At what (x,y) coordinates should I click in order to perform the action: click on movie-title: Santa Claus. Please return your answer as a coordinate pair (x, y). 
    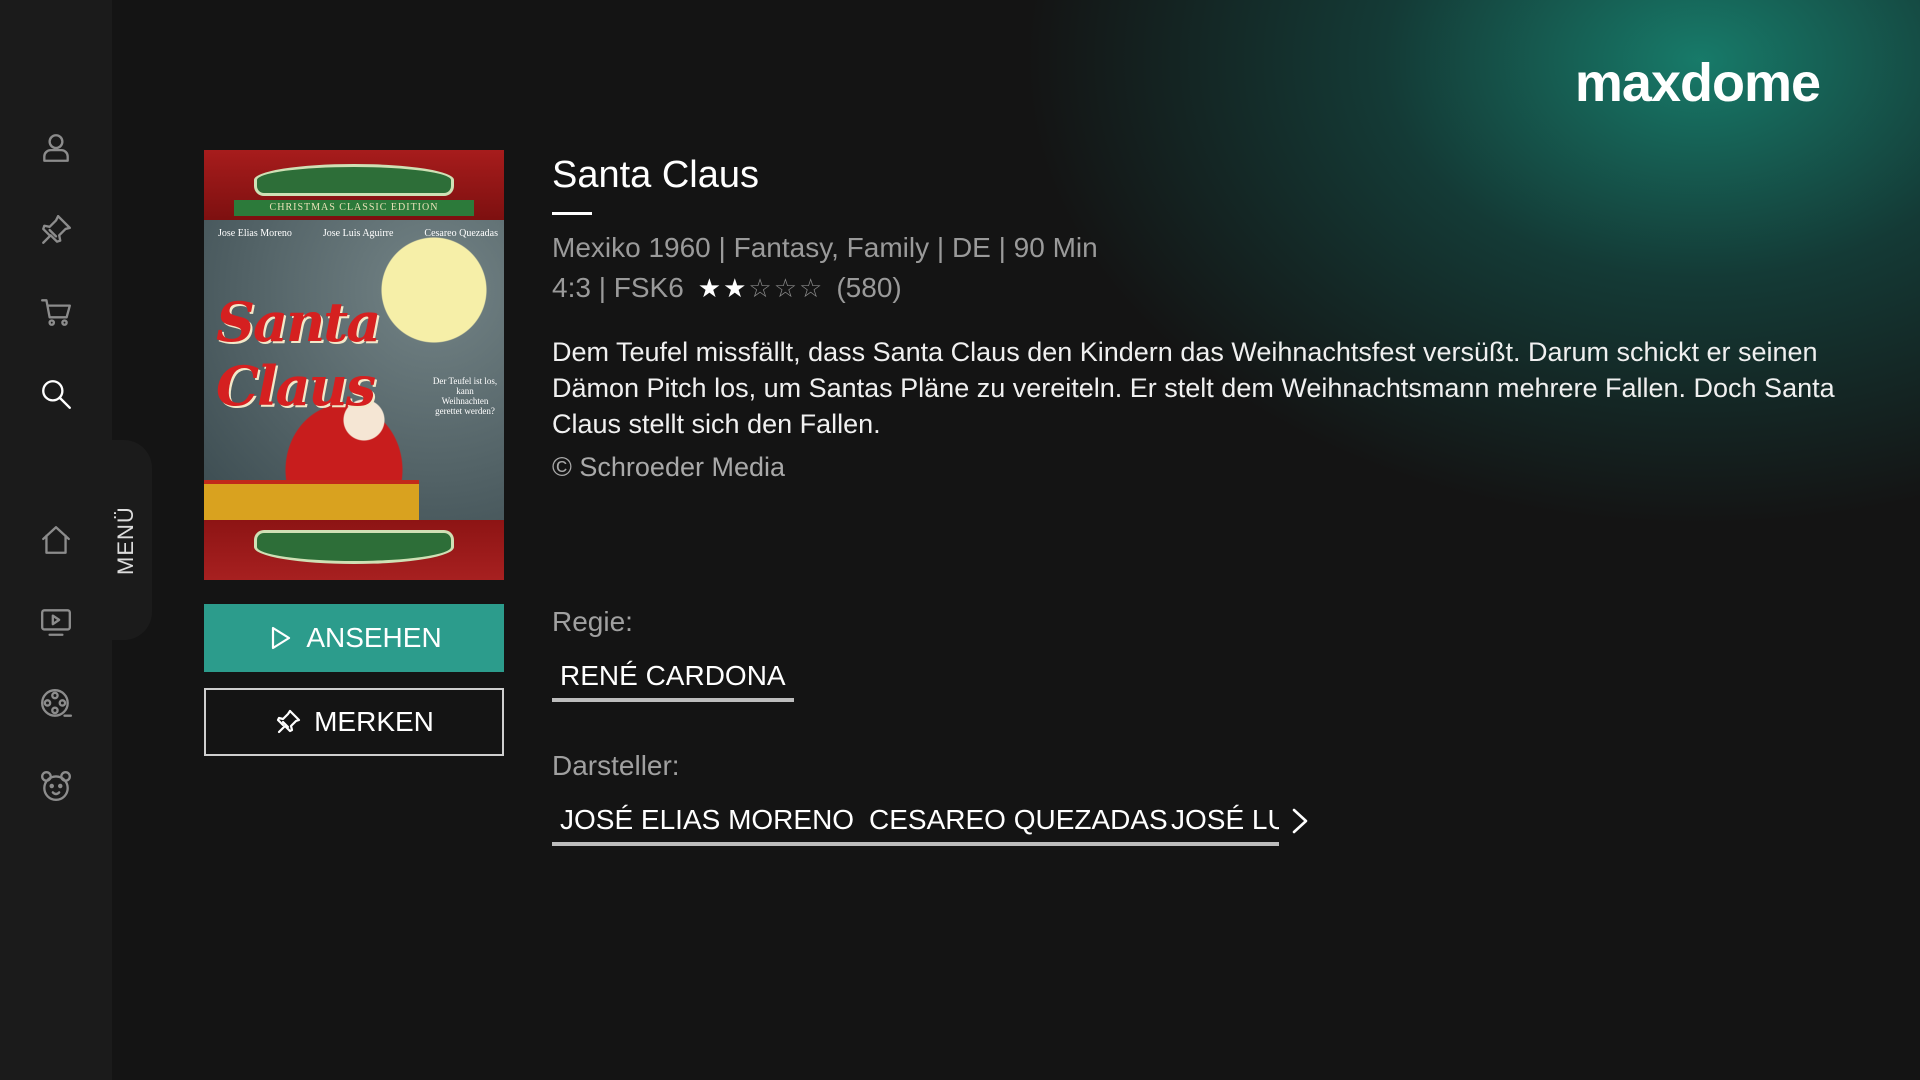
    Looking at the image, I should click on (656, 175).